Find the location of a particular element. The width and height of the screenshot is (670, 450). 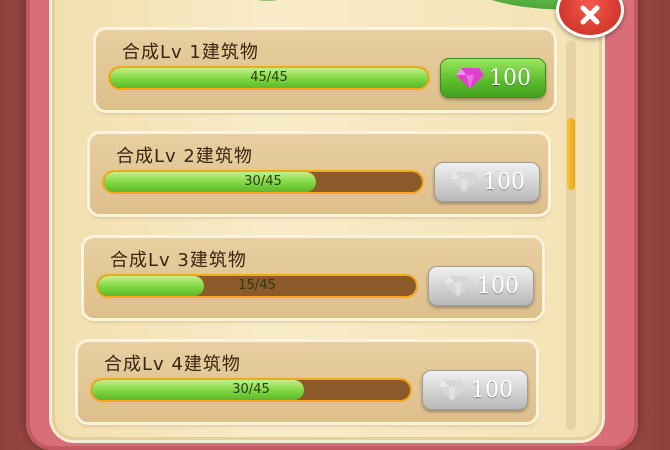

scrollbar is located at coordinates (571, 235).